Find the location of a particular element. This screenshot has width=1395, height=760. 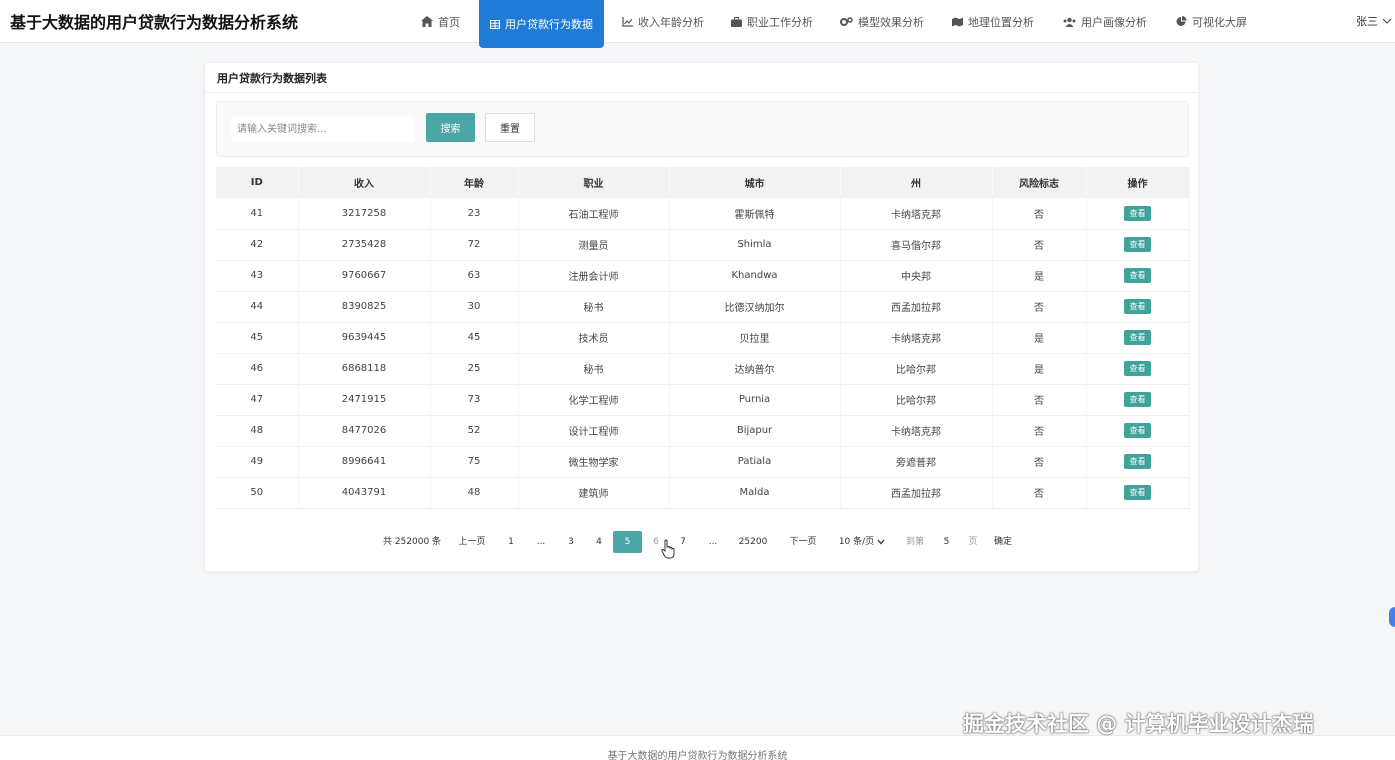

nav-income-age: 收入年龄分析 is located at coordinates (663, 21).